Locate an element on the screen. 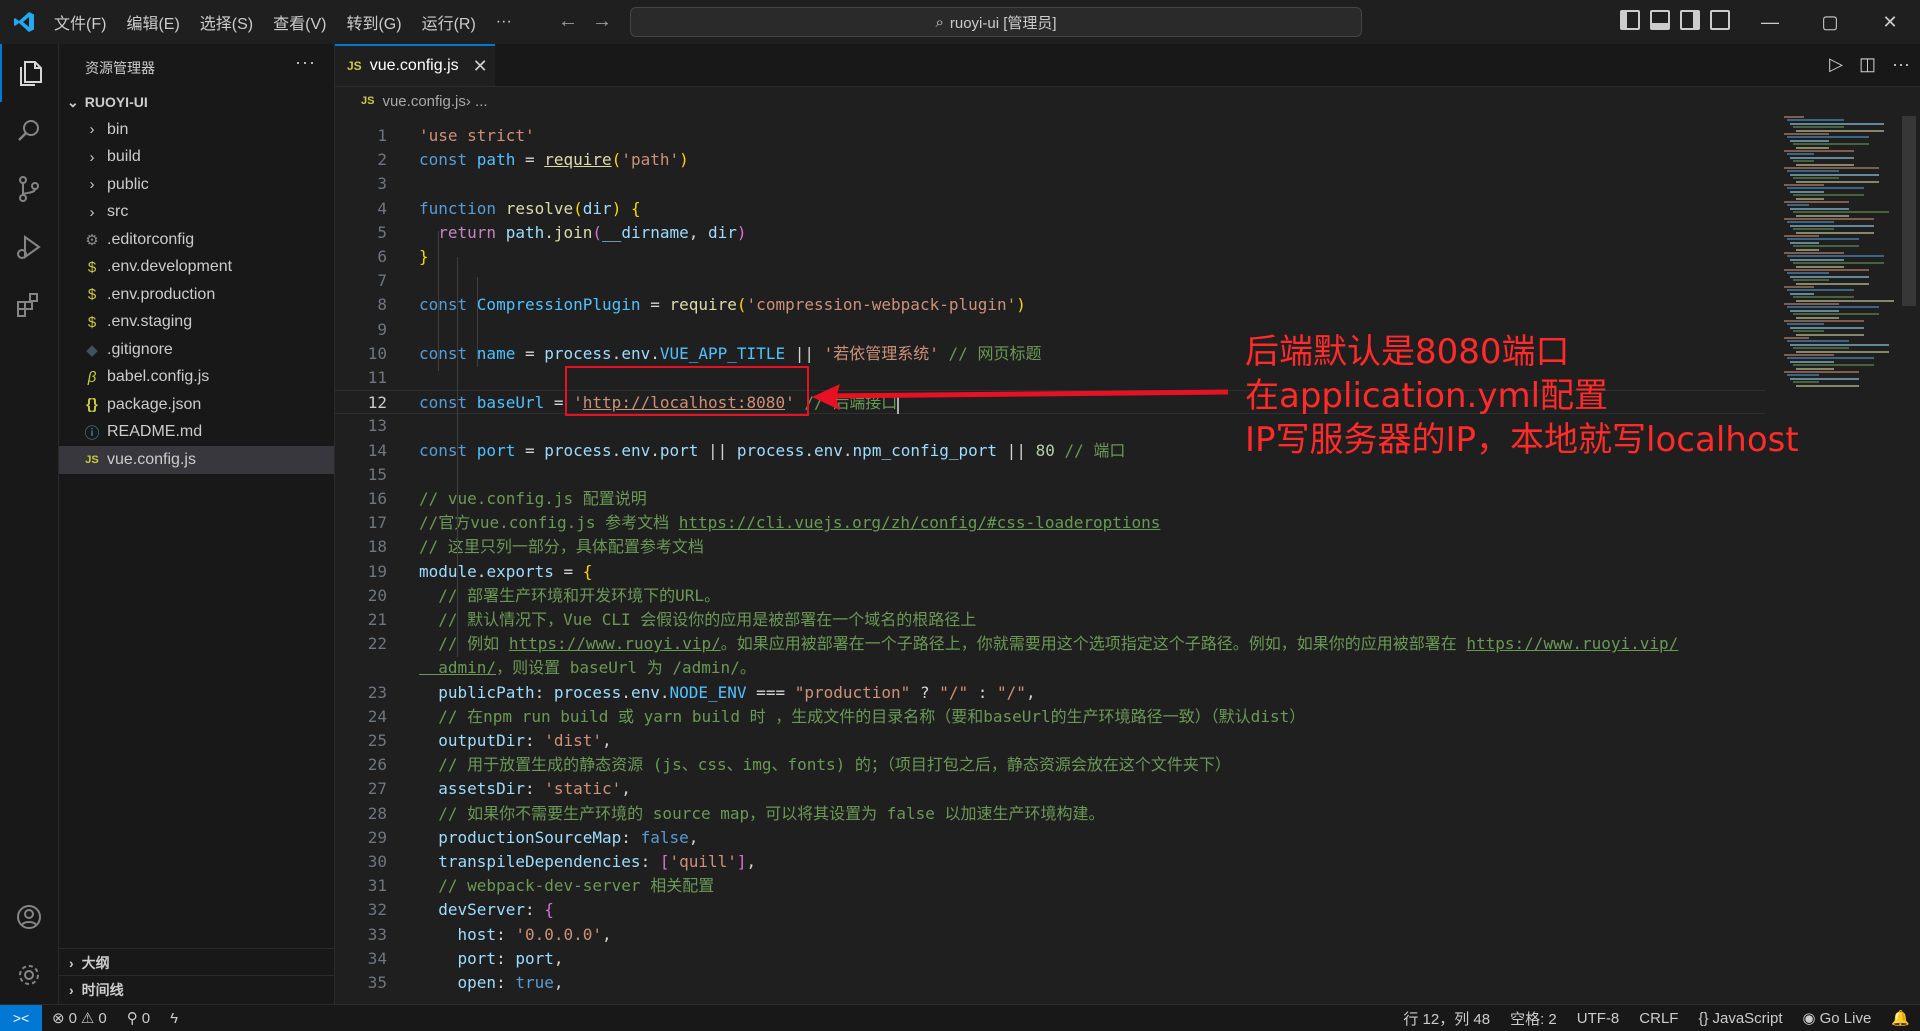 The width and height of the screenshot is (1920, 1031). code-line: 2 const path = require('path') is located at coordinates (1050, 160).